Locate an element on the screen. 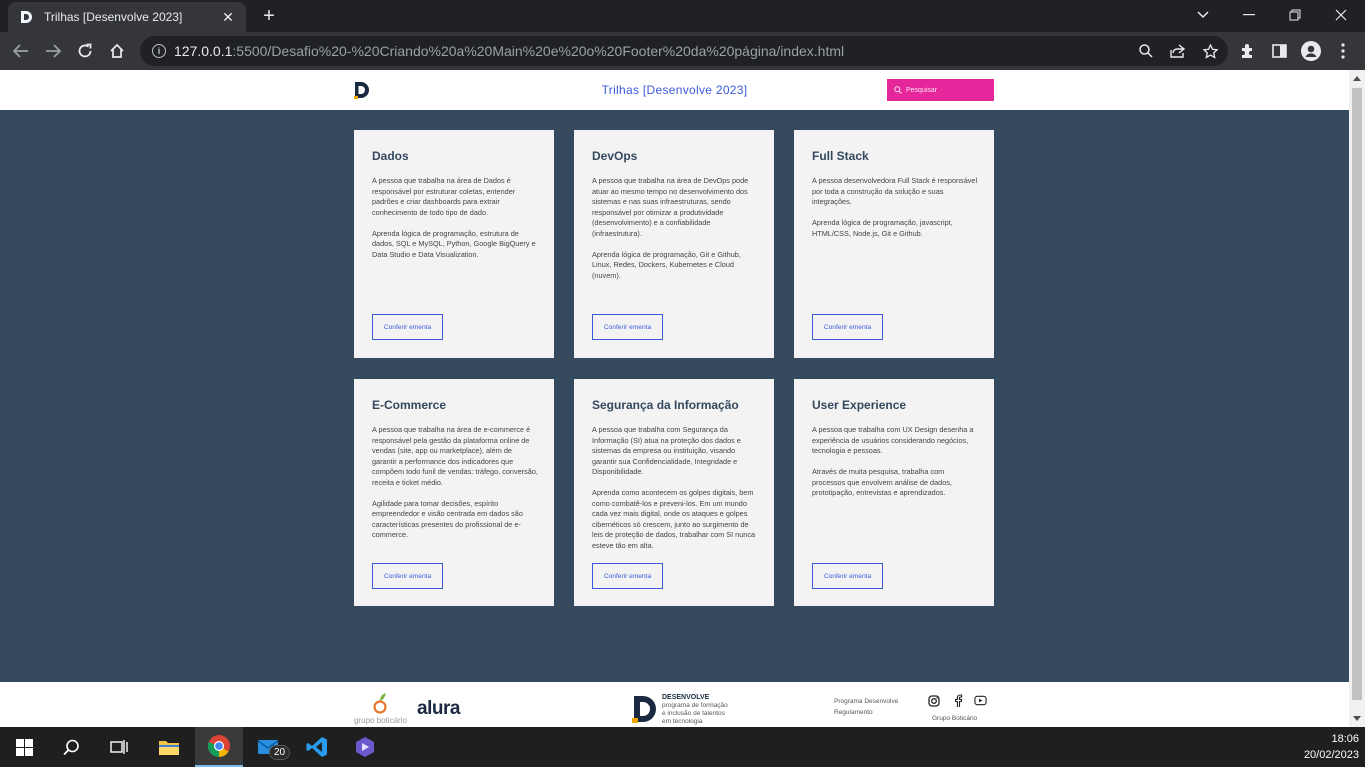 This screenshot has height=767, width=1365. scroll-up-arrow-icon is located at coordinates (1357, 78).